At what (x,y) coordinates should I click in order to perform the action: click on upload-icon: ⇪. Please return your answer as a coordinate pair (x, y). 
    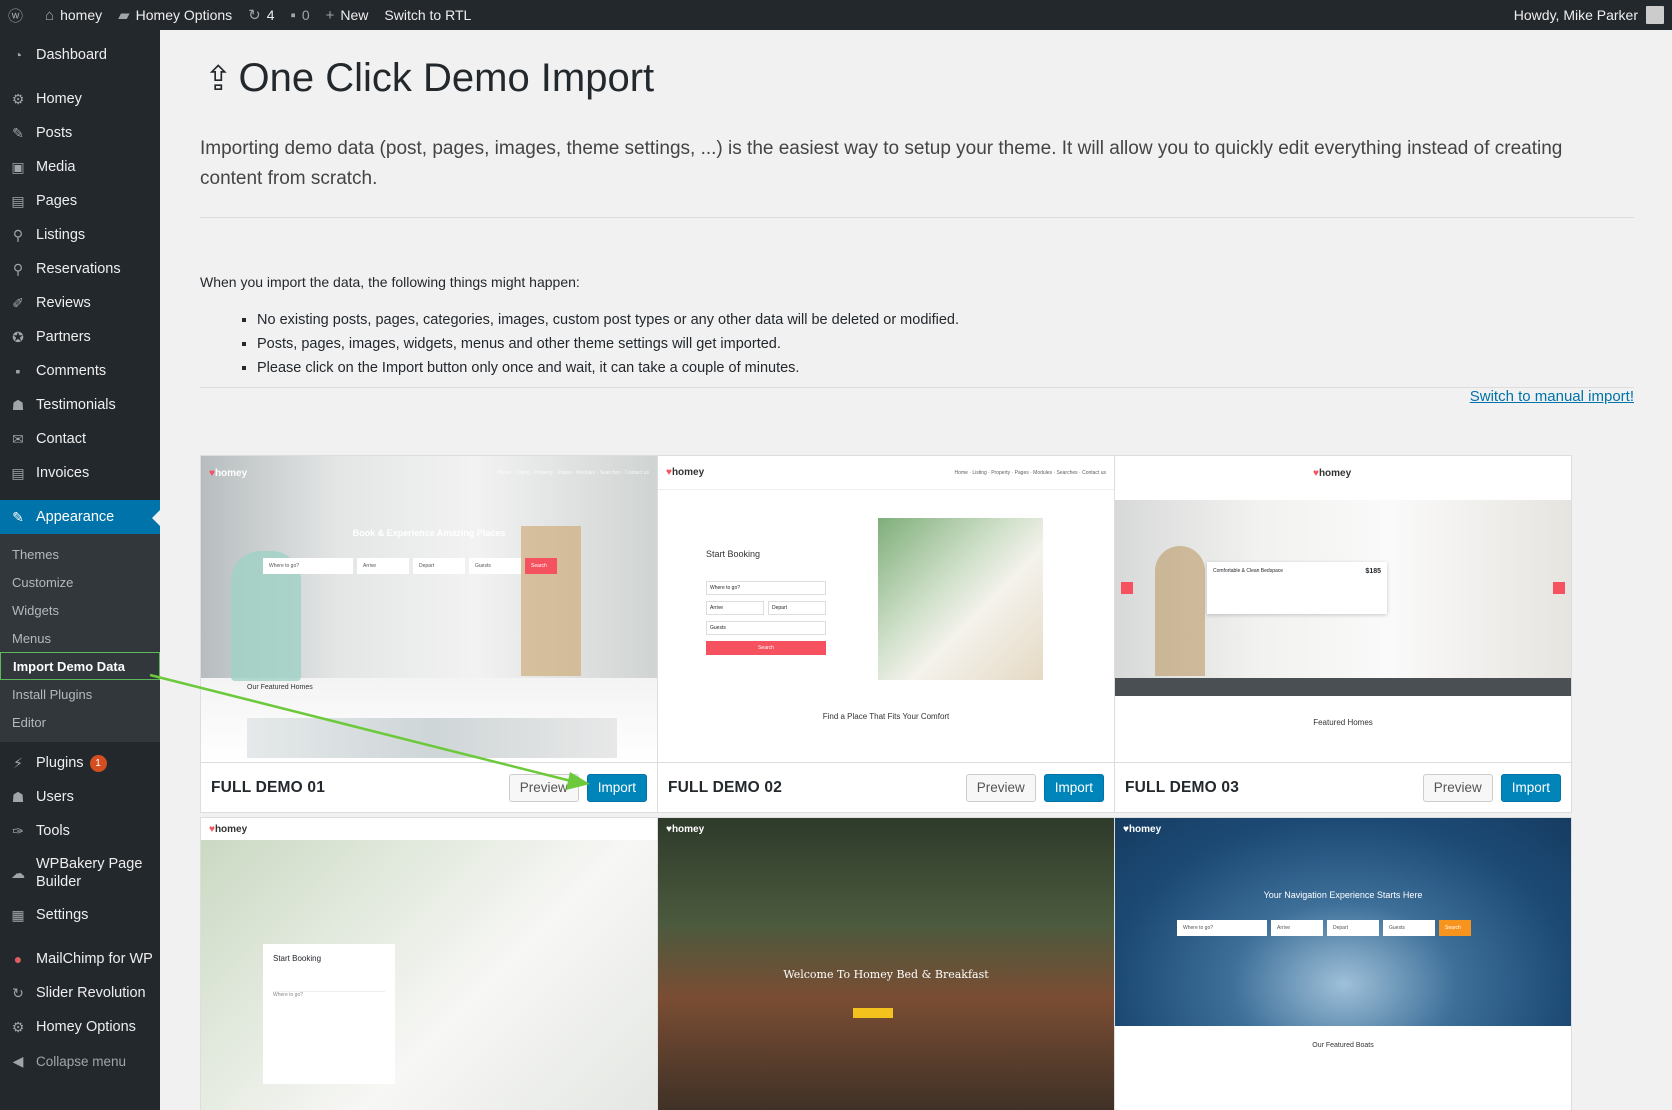
    Looking at the image, I should click on (218, 78).